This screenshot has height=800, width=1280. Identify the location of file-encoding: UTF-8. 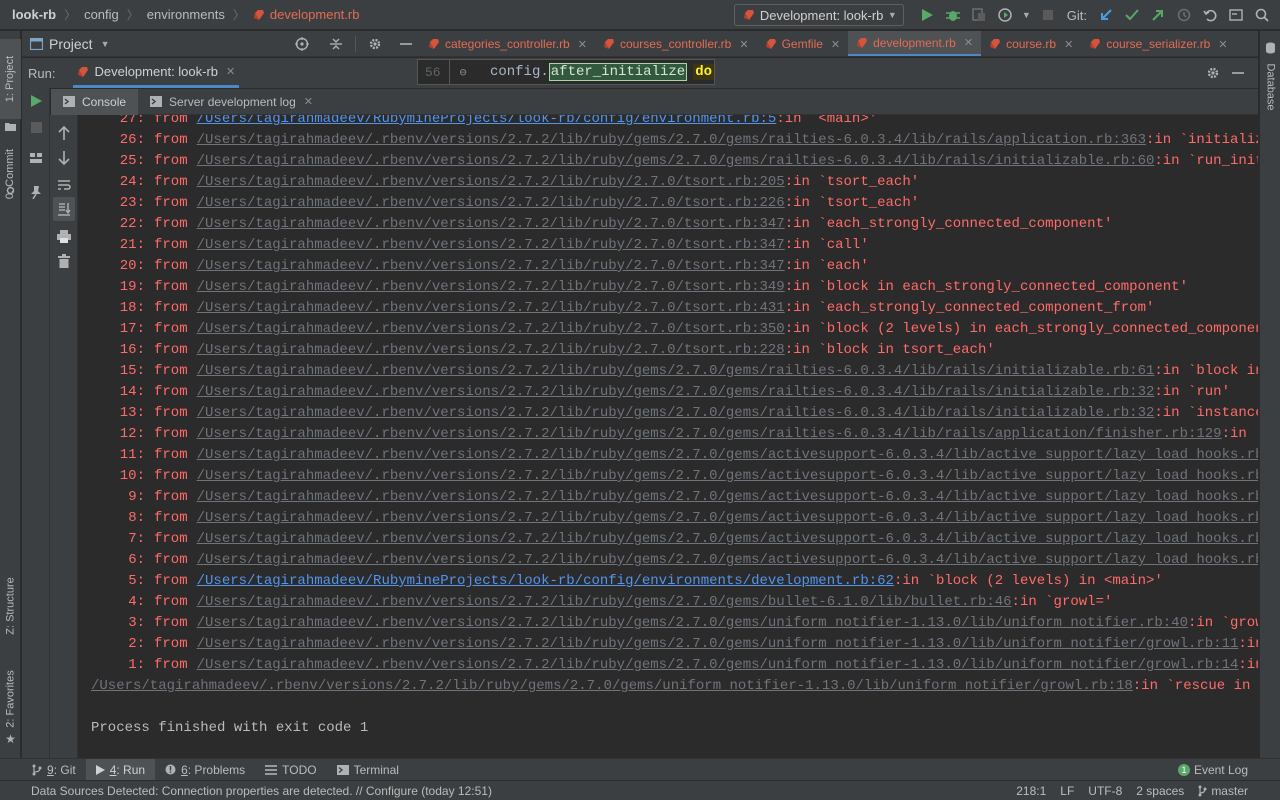
(1105, 791).